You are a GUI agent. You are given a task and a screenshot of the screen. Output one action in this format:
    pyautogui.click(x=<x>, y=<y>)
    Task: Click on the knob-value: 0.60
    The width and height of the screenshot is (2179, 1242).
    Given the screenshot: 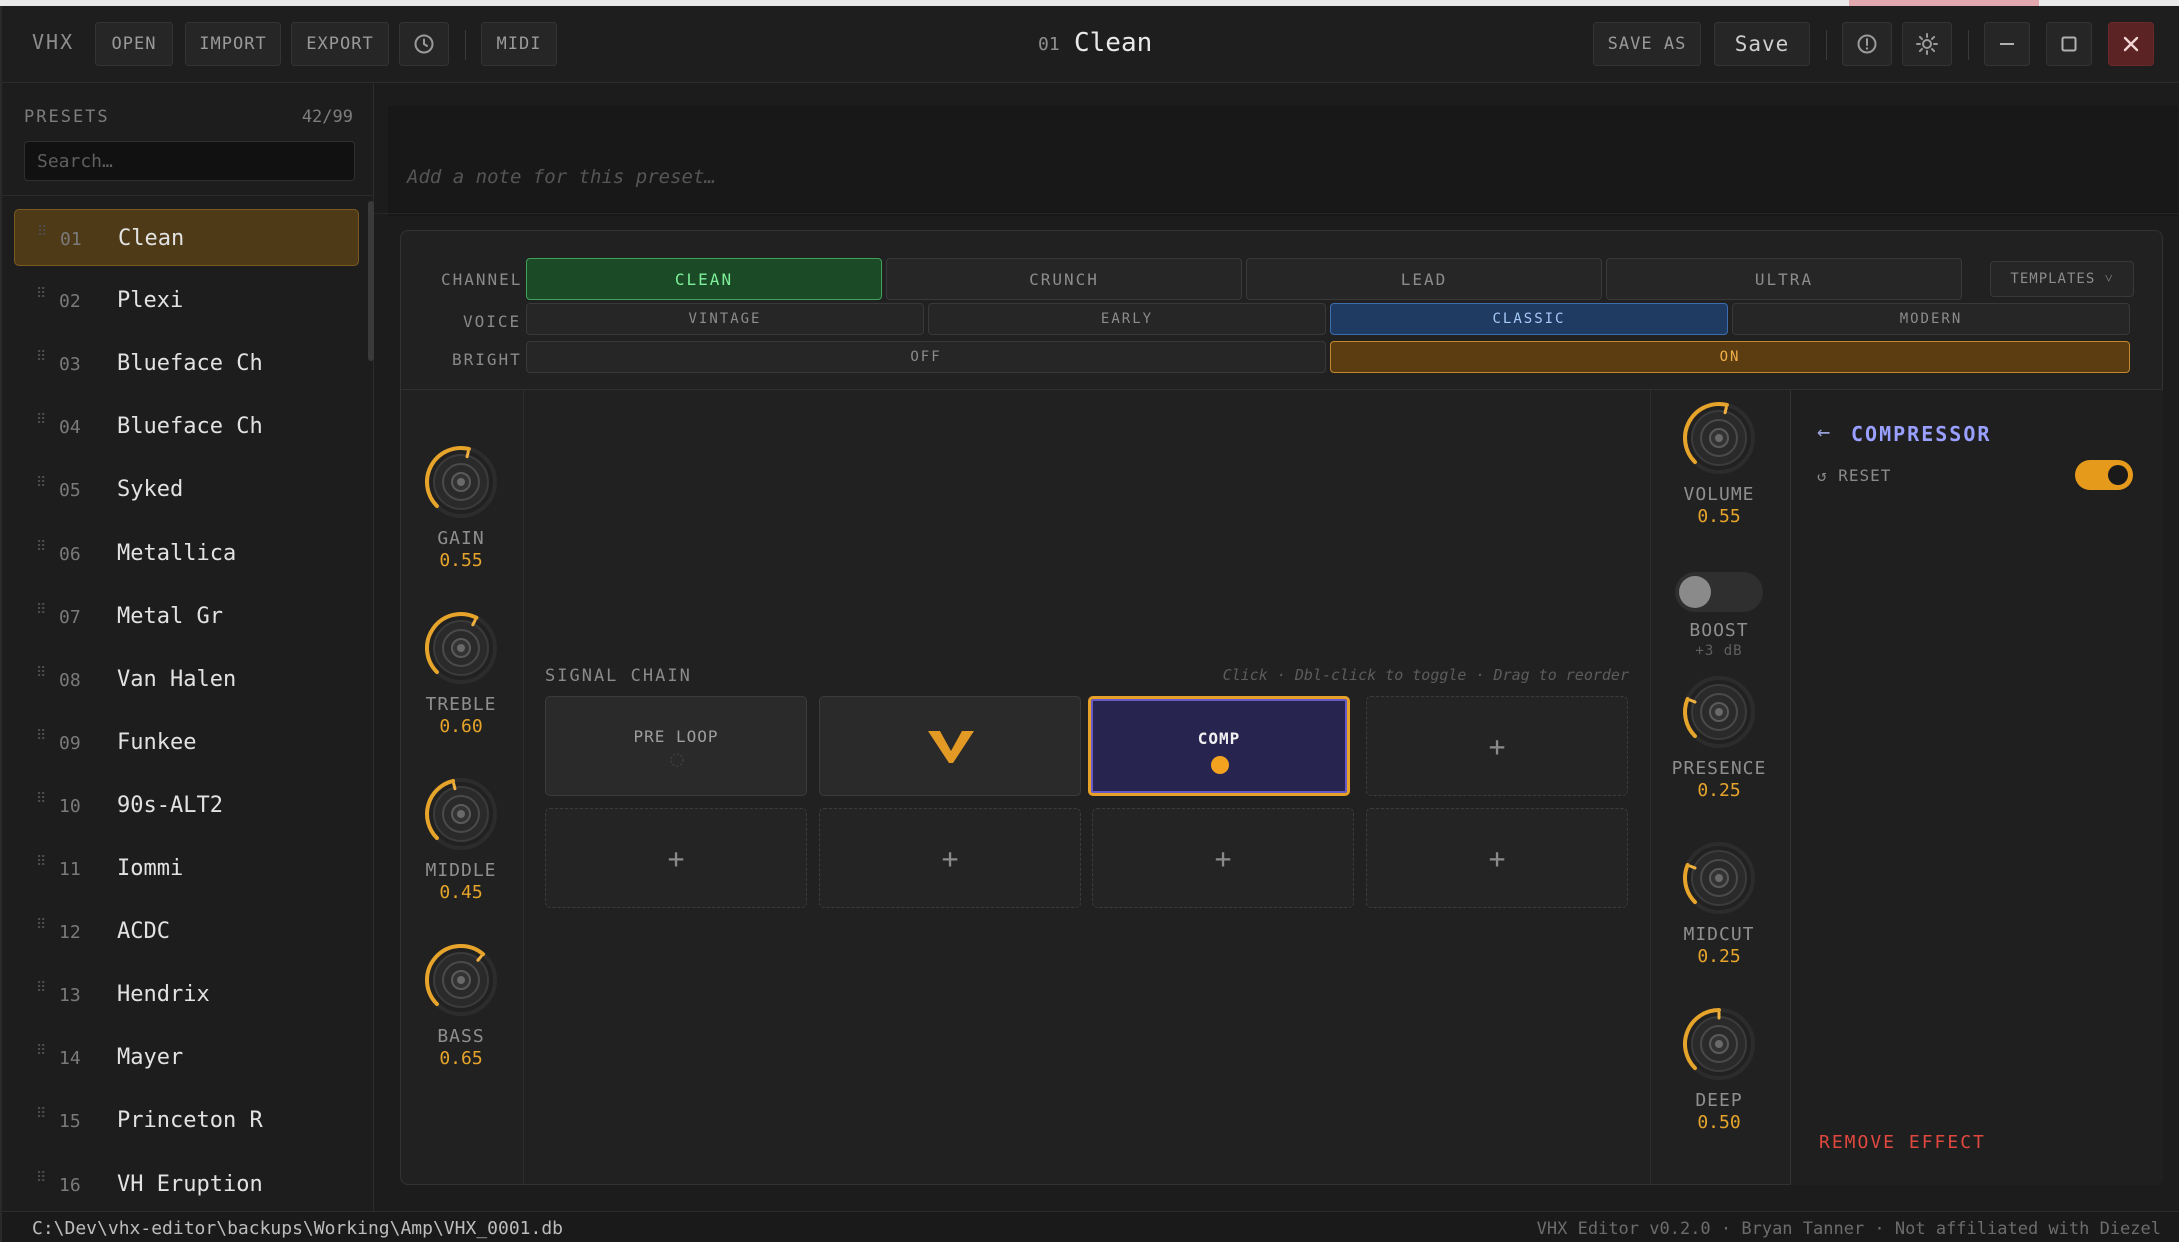 What is the action you would take?
    pyautogui.click(x=461, y=726)
    